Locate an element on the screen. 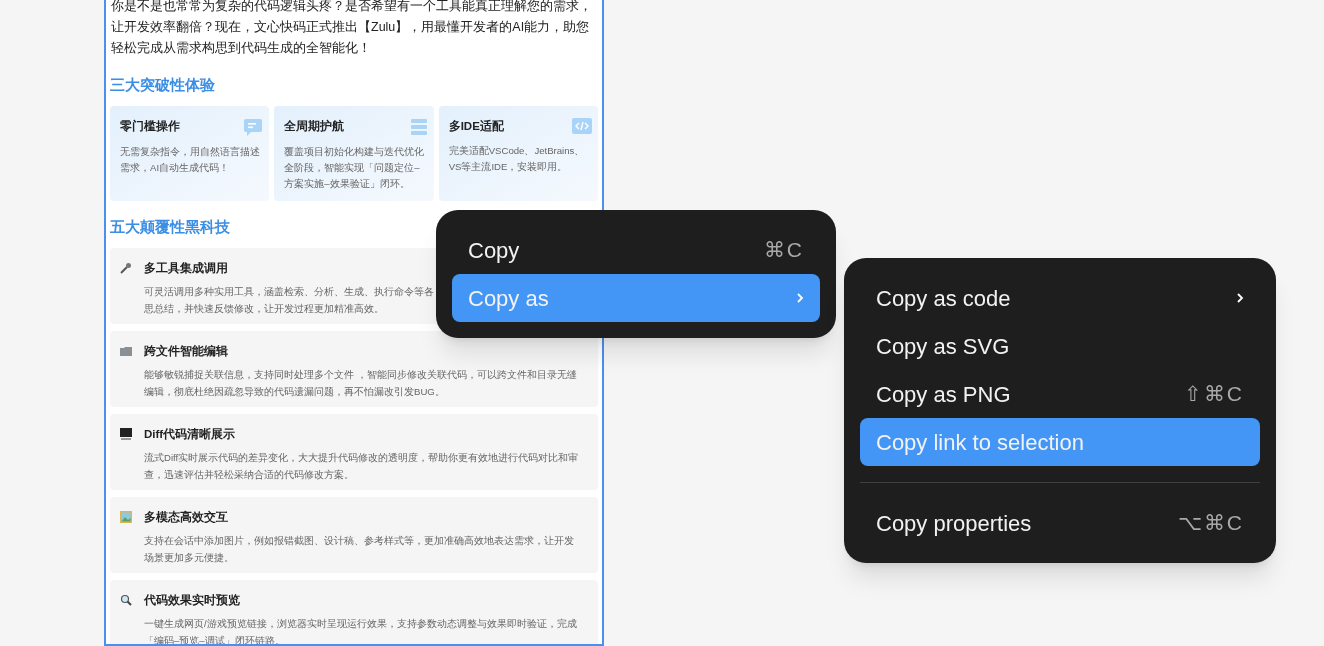  card-description: 完美适配VSCode、JetBrains、VS等主流IDE，安装即用。 is located at coordinates (517, 159).